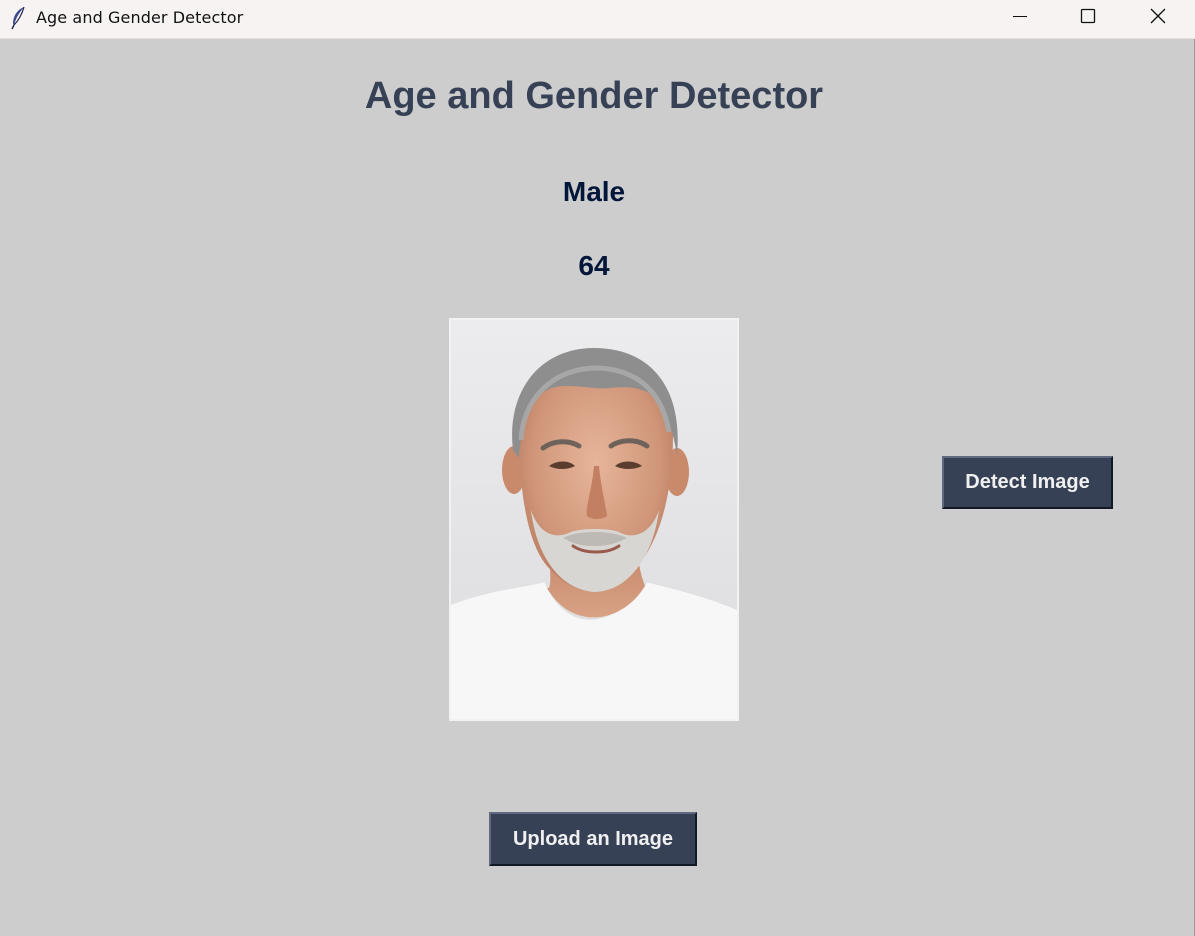 The image size is (1195, 936). I want to click on upload-image-button: Upload an Image, so click(593, 839).